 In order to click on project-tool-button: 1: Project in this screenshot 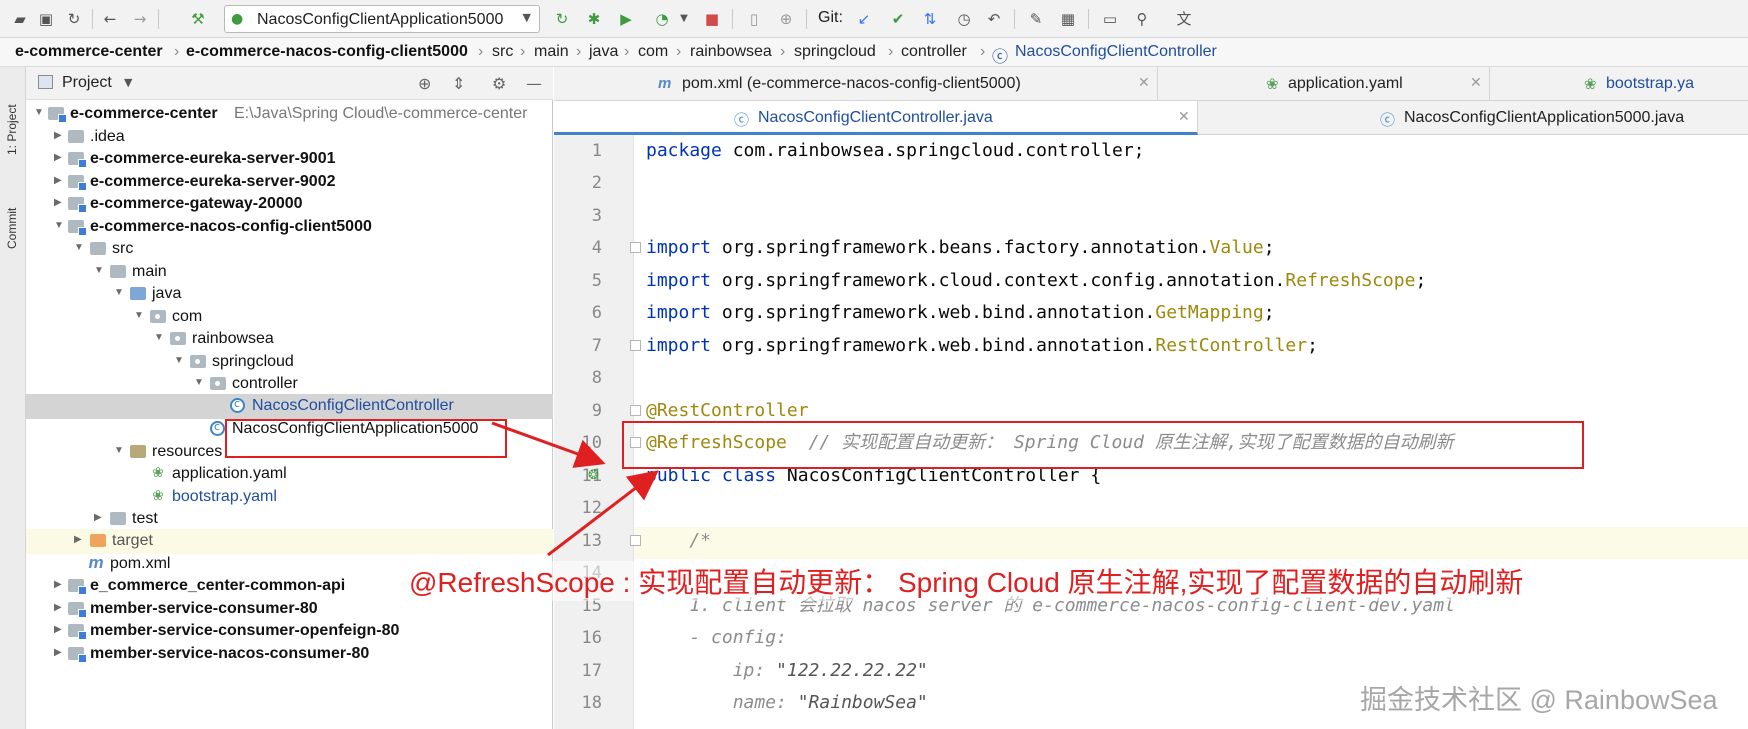, I will do `click(12, 116)`.